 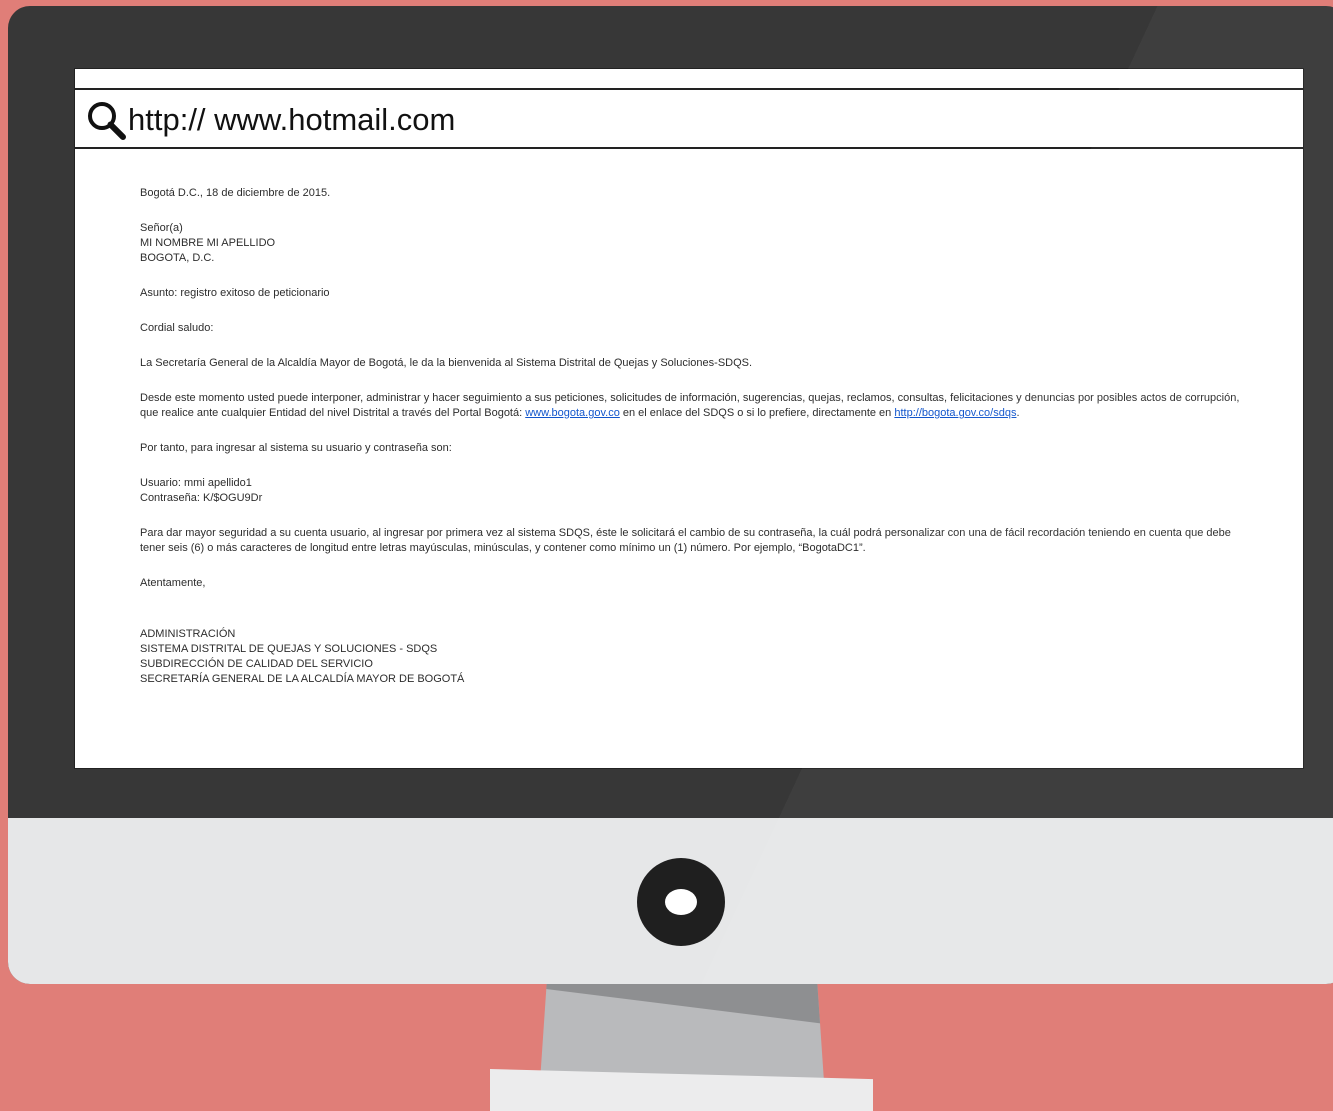 What do you see at coordinates (177, 258) in the screenshot?
I see `recipient-city: BOGOTA, D.C.` at bounding box center [177, 258].